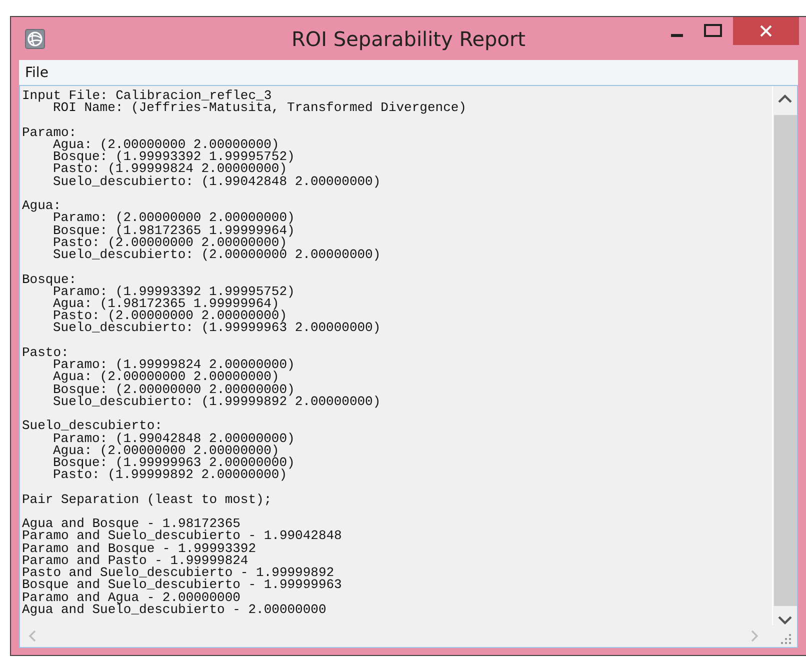  Describe the element at coordinates (785, 360) in the screenshot. I see `scrollbar-thumb` at that location.